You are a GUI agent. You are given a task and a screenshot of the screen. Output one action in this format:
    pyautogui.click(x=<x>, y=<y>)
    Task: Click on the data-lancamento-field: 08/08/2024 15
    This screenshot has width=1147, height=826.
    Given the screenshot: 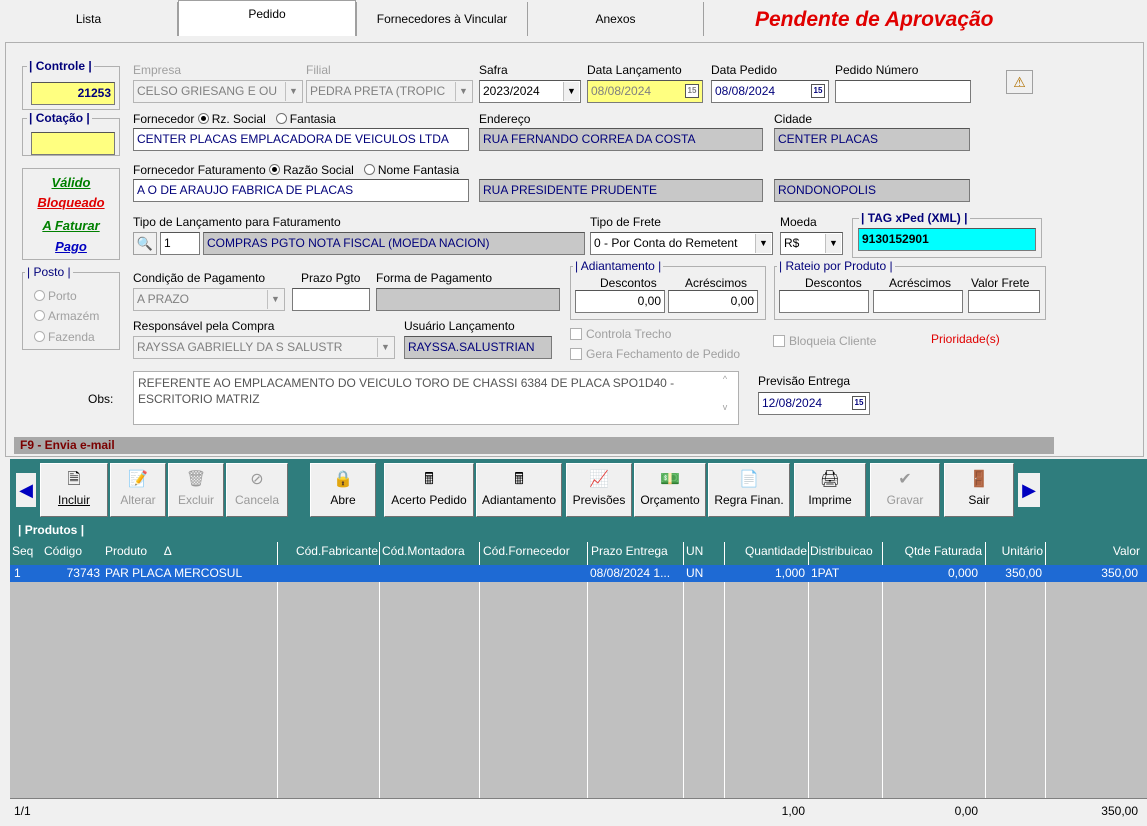 What is the action you would take?
    pyautogui.click(x=645, y=91)
    